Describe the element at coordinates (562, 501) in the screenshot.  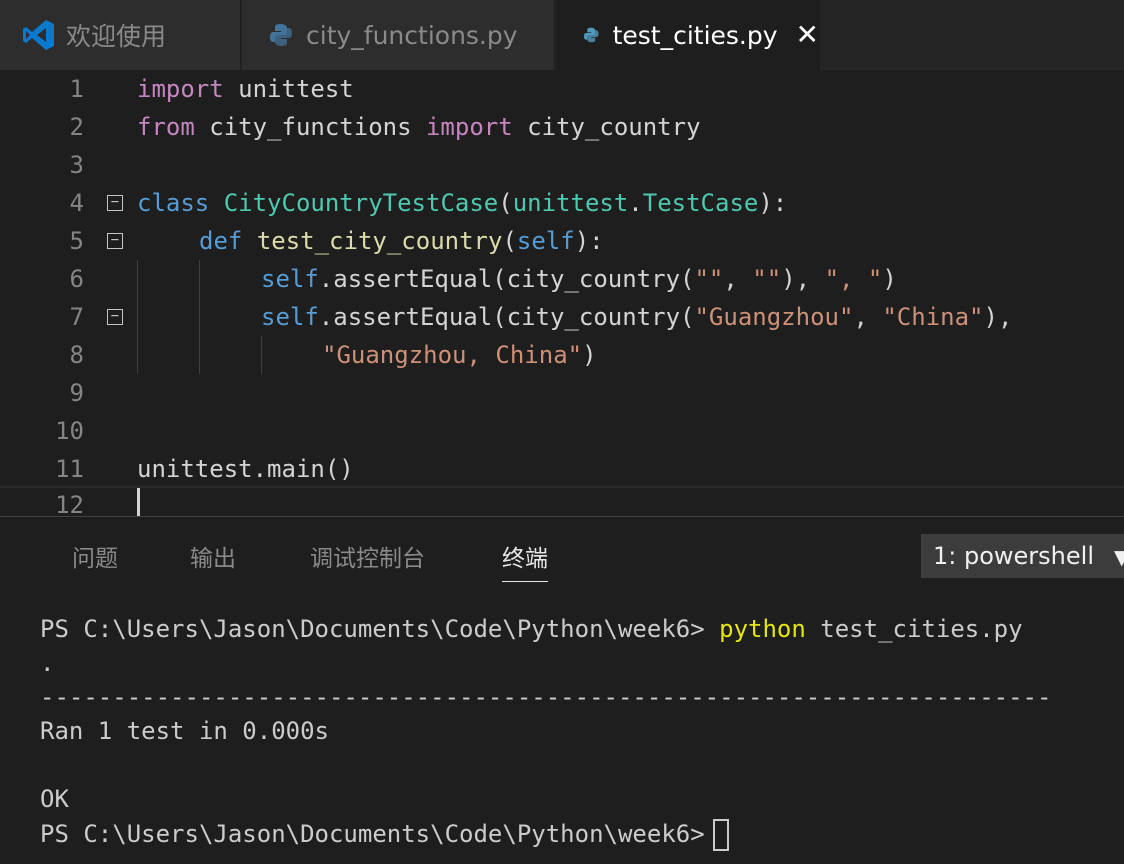
I see `code-line-current: 12` at that location.